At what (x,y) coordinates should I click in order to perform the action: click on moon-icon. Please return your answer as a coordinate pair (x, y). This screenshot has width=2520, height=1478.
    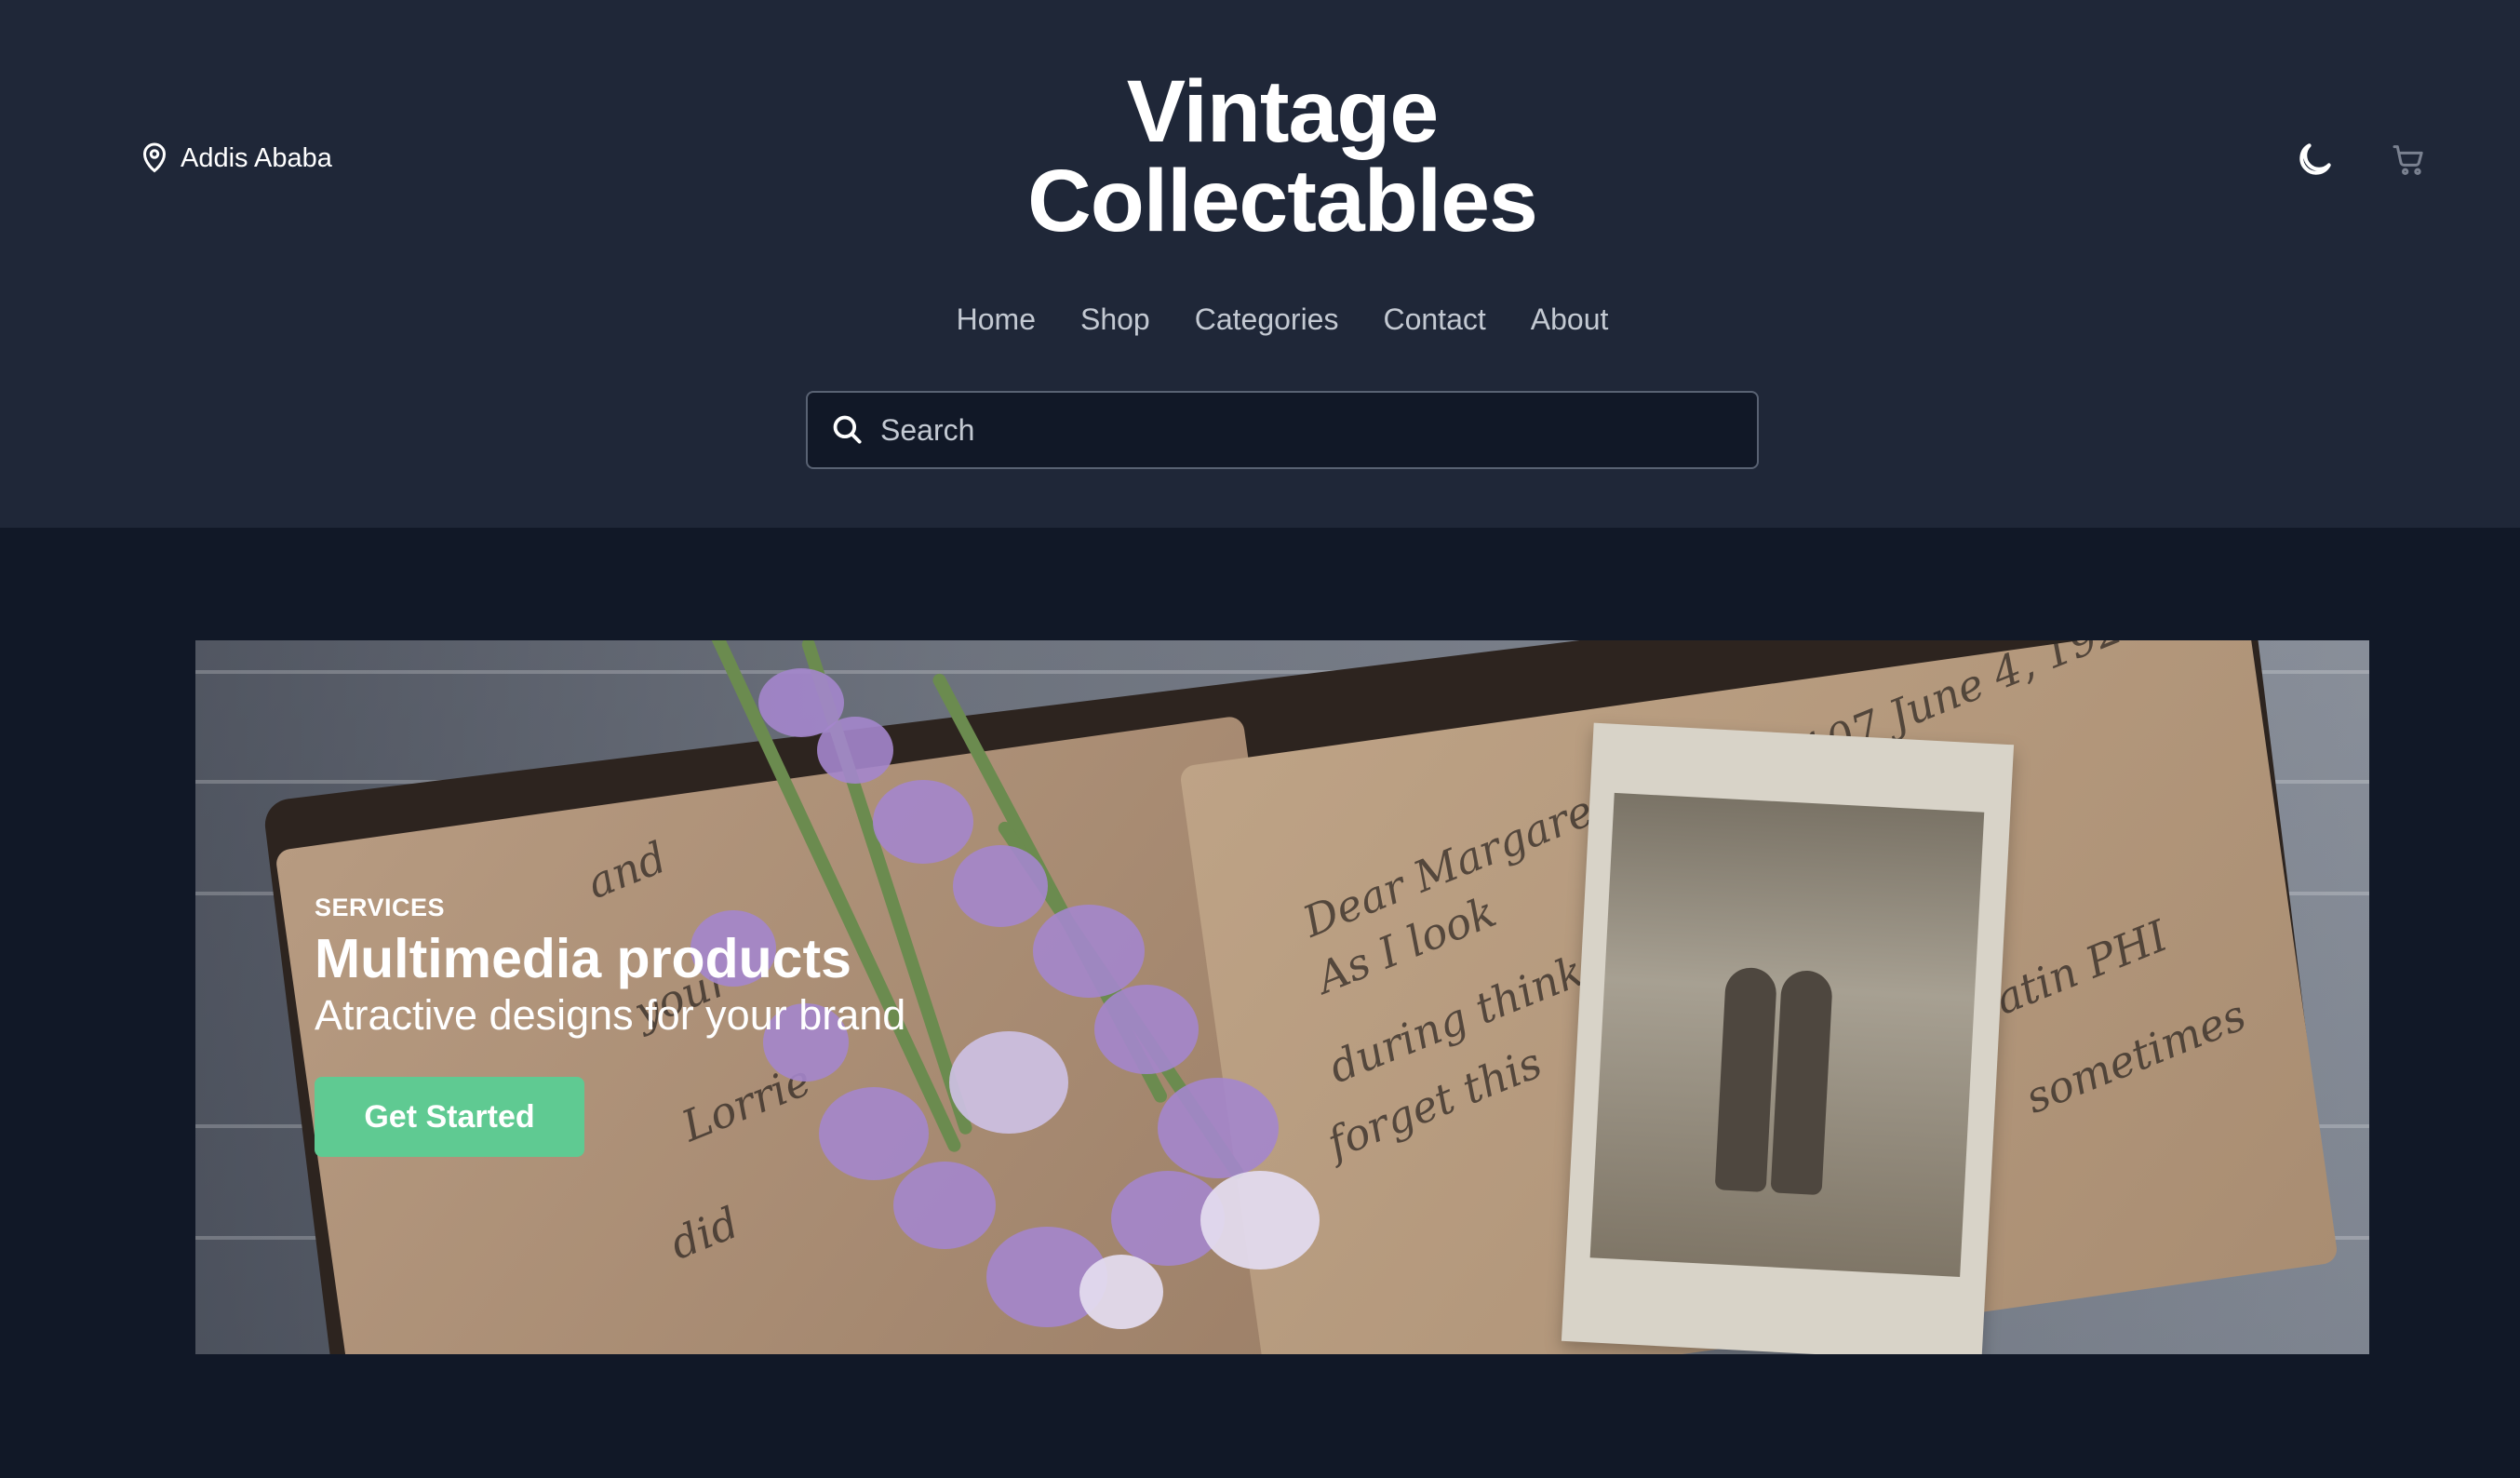
    Looking at the image, I should click on (2315, 159).